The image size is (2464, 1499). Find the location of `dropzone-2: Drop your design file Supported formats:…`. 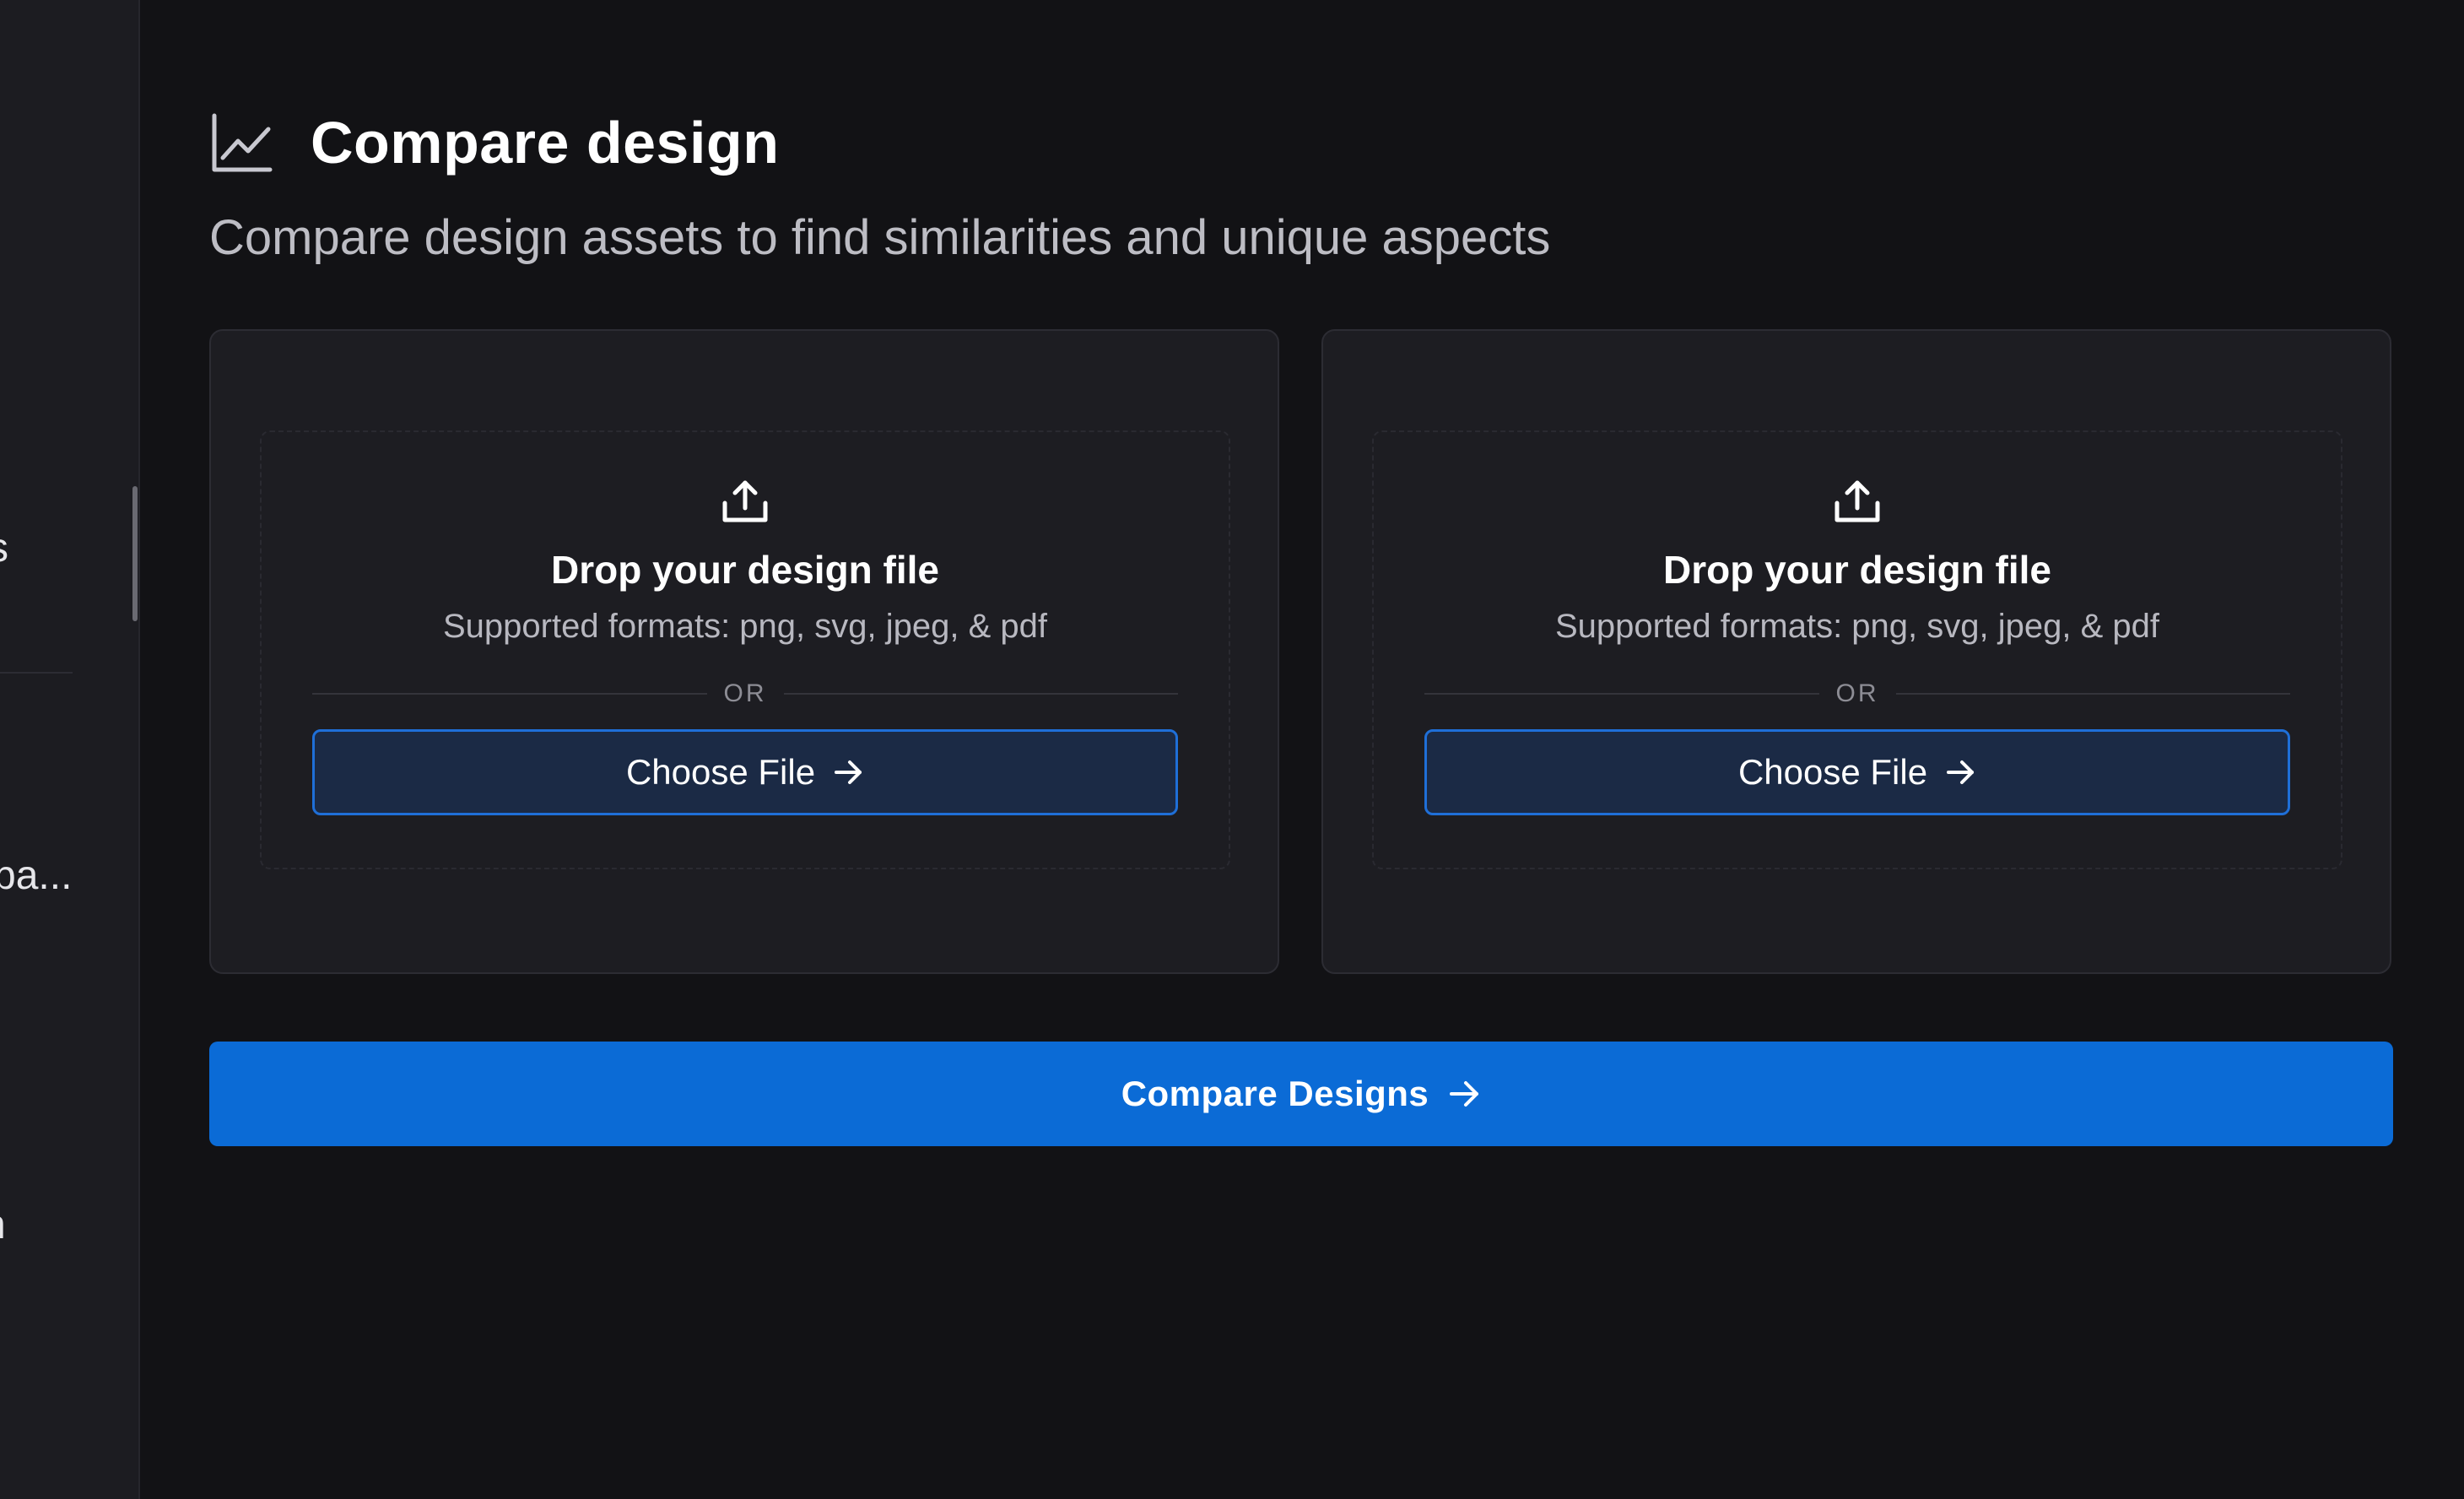

dropzone-2: Drop your design file Supported formats:… is located at coordinates (1857, 650).